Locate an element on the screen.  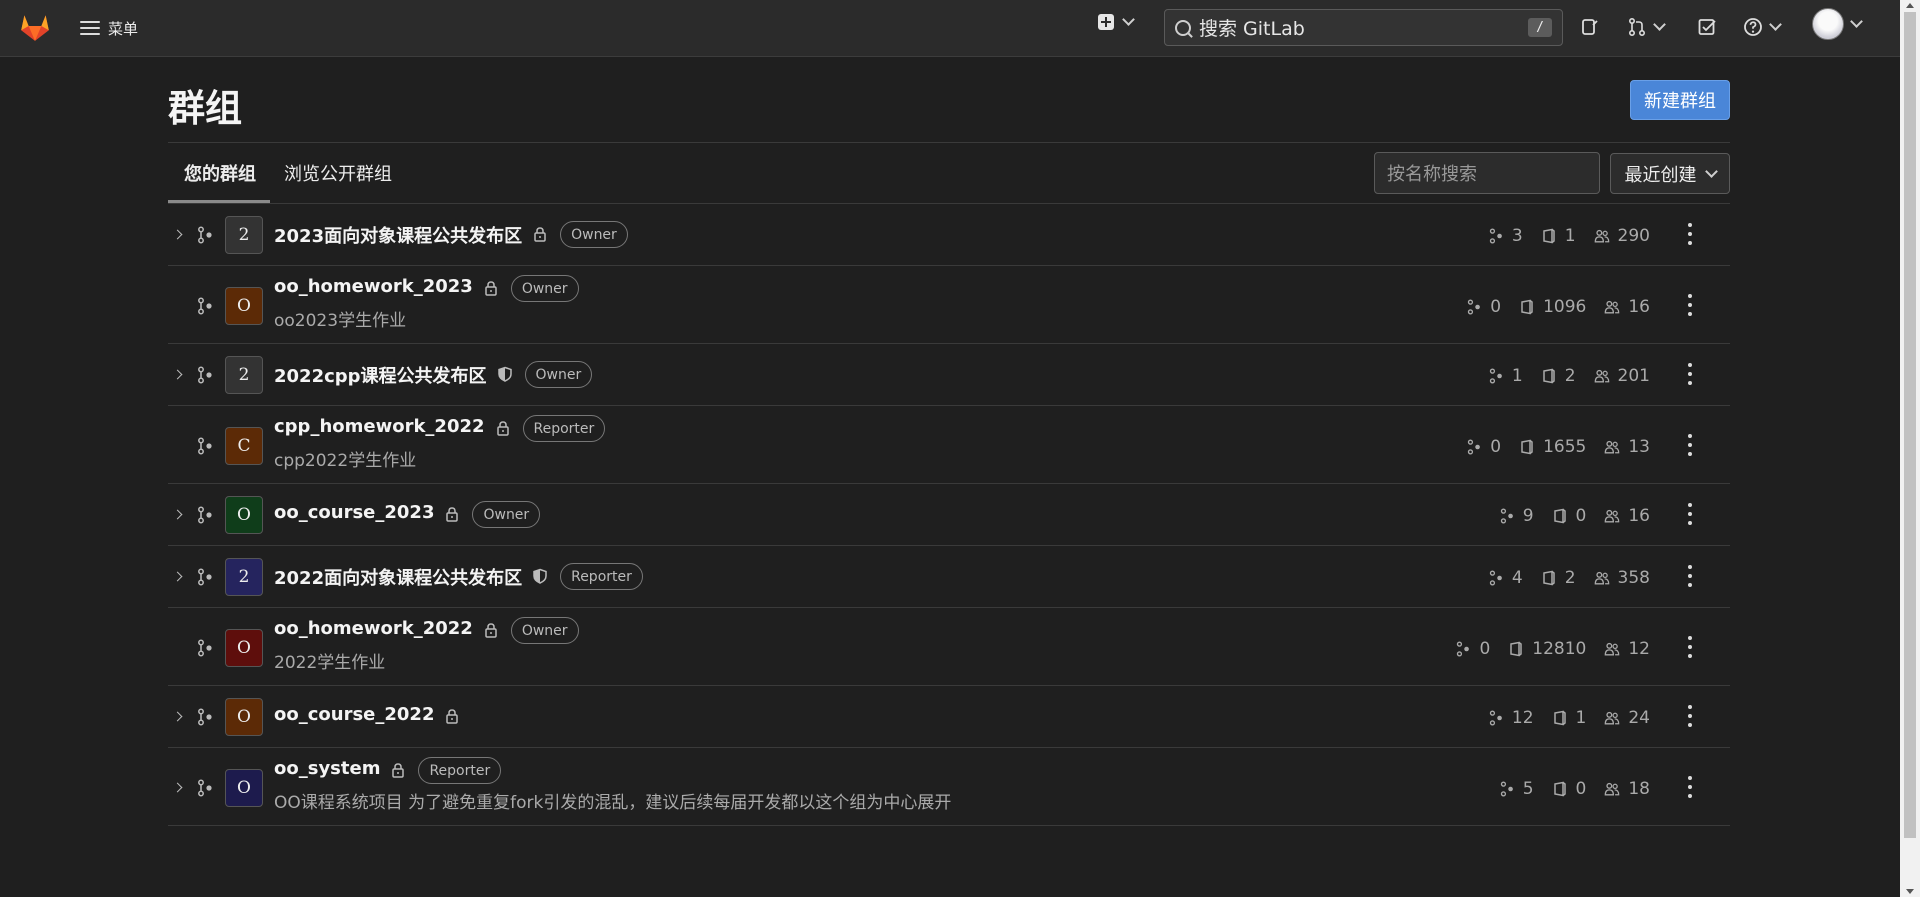
bookmark-icon is located at coordinates (1516, 649).